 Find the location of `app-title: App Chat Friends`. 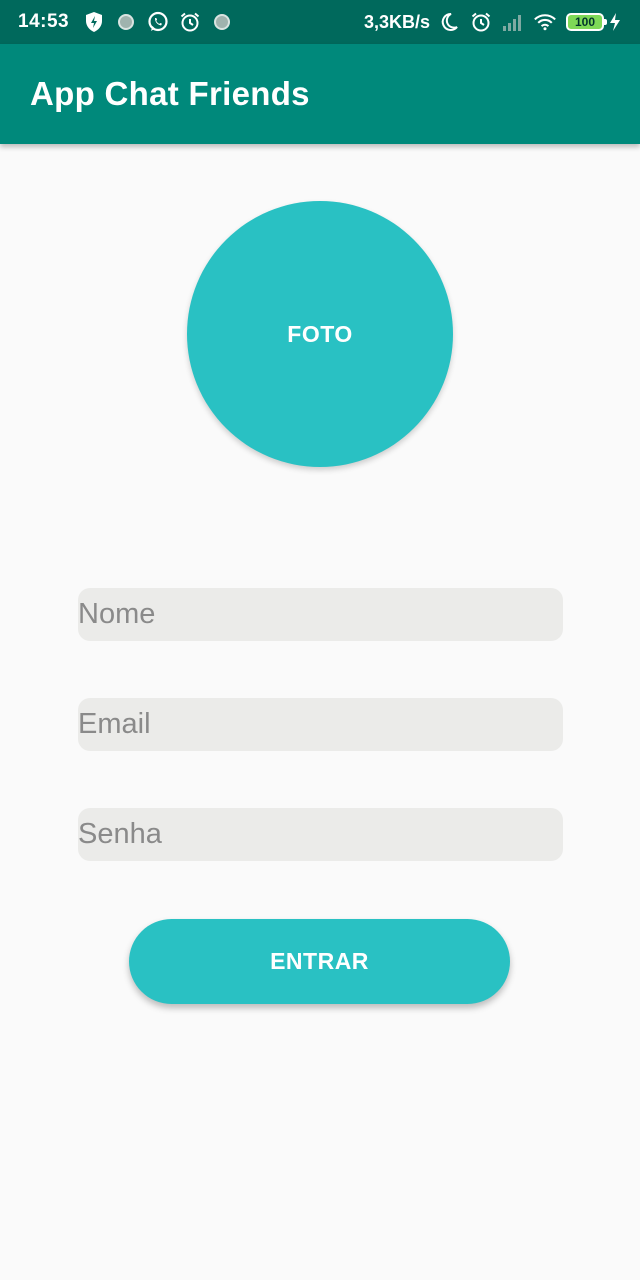

app-title: App Chat Friends is located at coordinates (170, 93).